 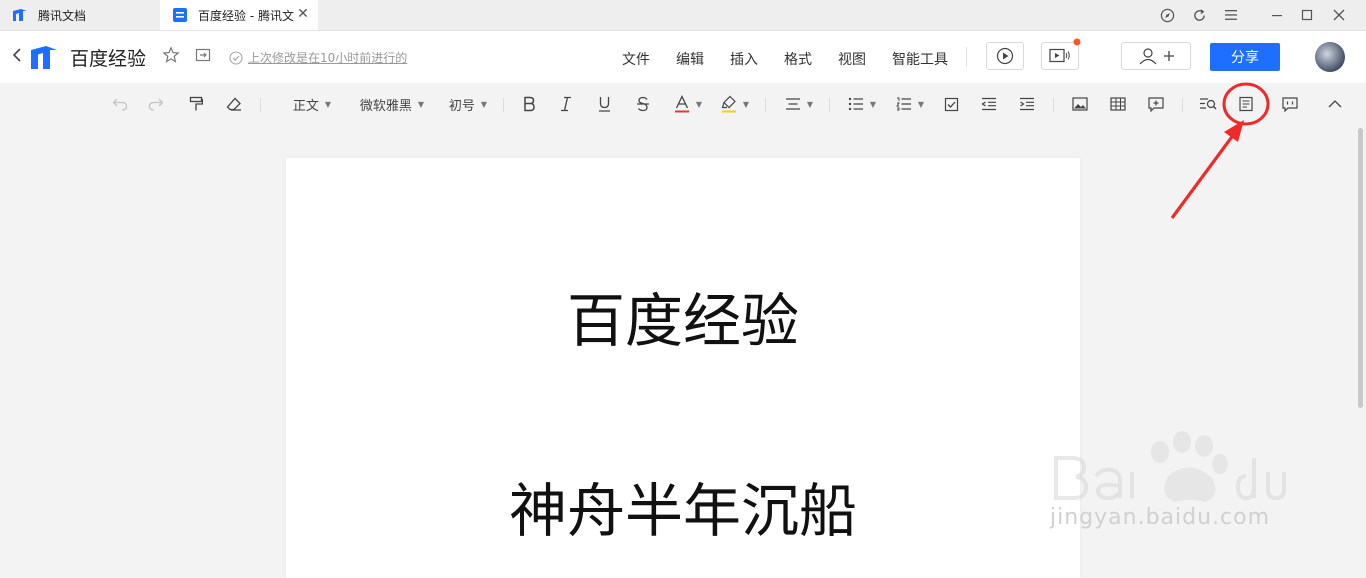 I want to click on checklist-icon, so click(x=951, y=104).